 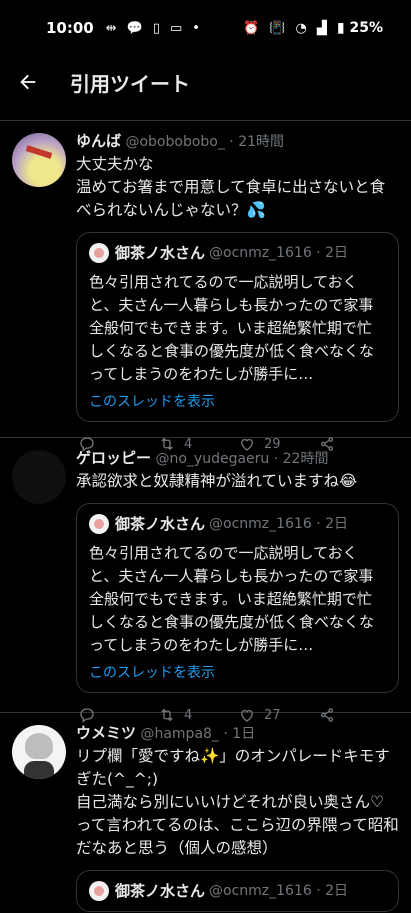 I want to click on battery-level: 25%, so click(x=366, y=28).